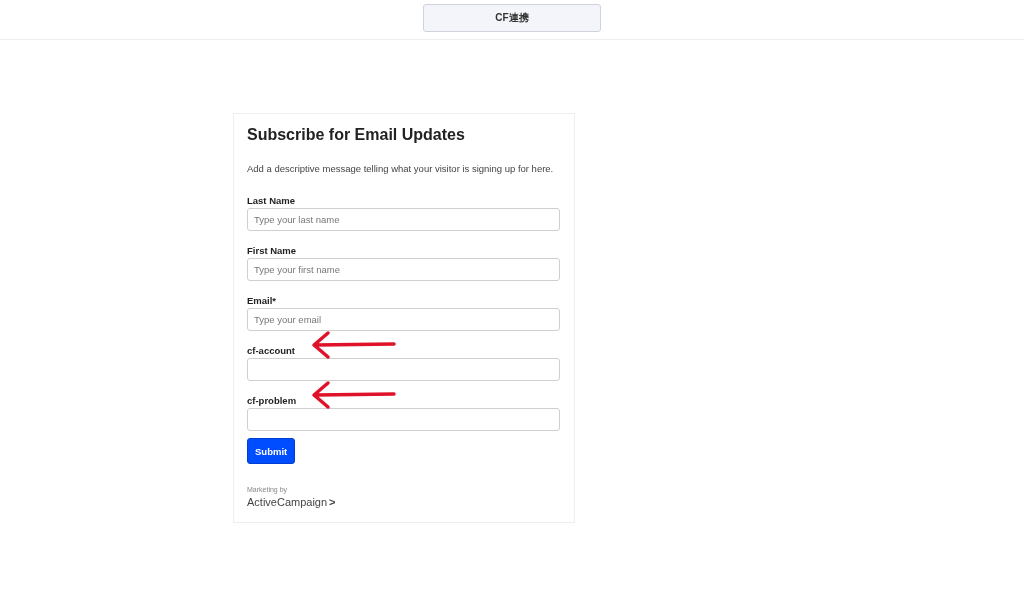  I want to click on field-label: cf-problem, so click(272, 400).